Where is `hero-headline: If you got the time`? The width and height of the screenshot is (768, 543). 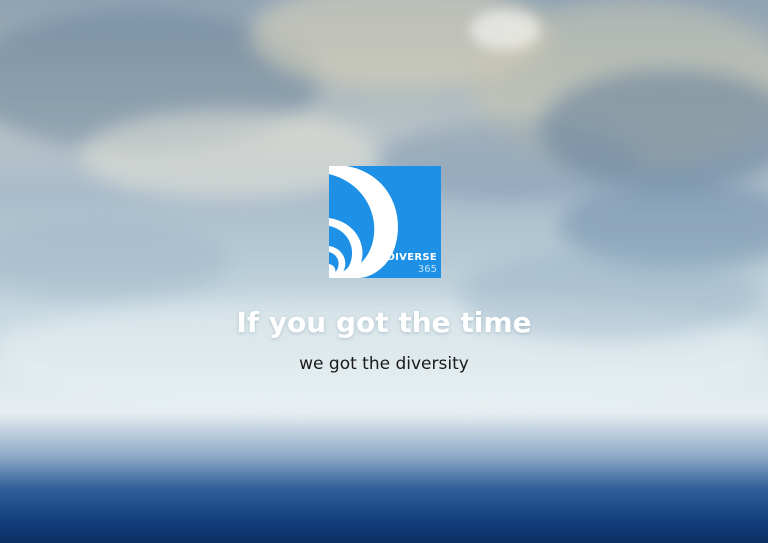 hero-headline: If you got the time is located at coordinates (384, 322).